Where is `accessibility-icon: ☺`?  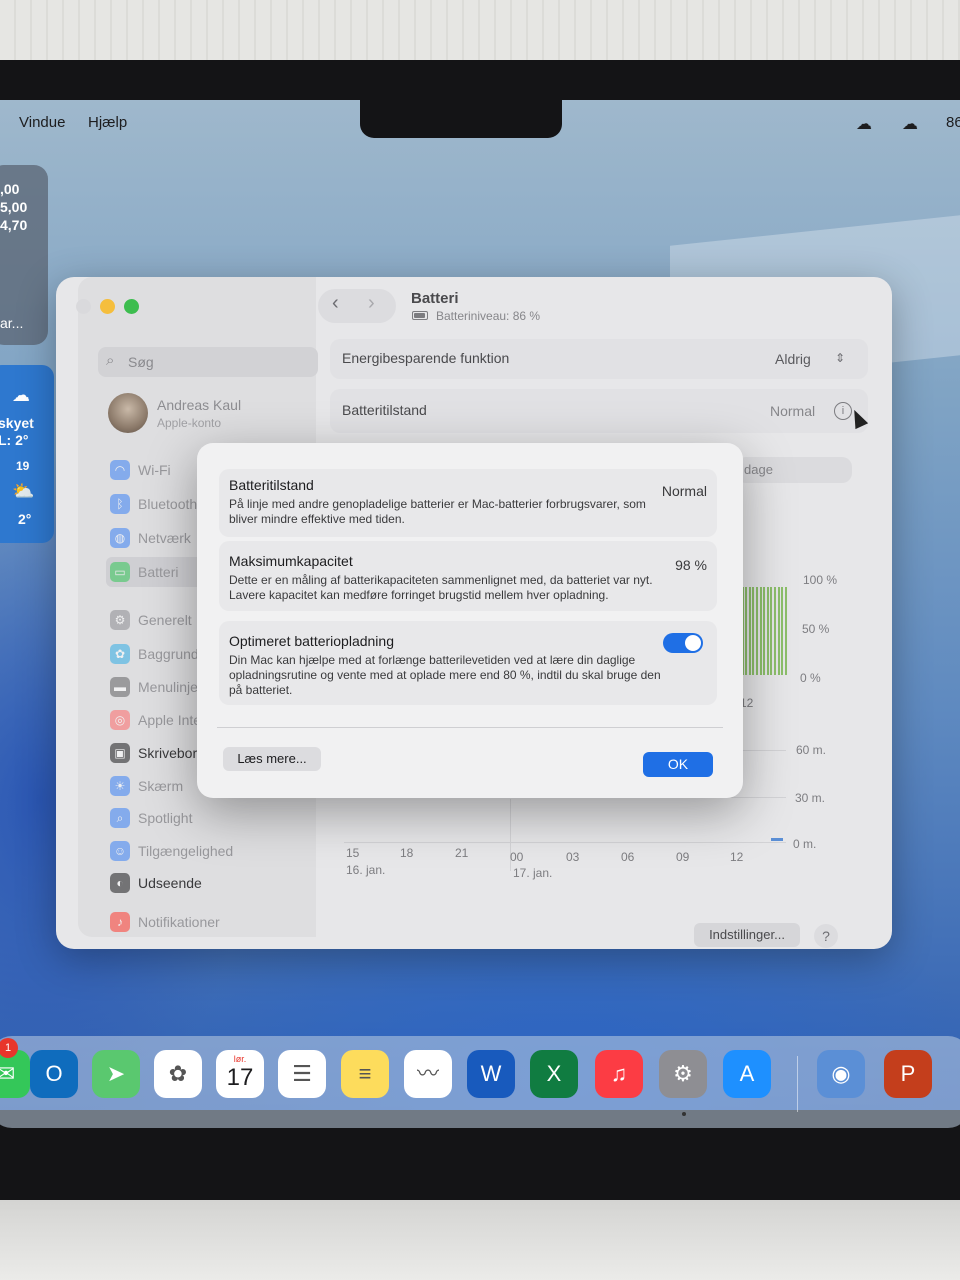
accessibility-icon: ☺ is located at coordinates (120, 851).